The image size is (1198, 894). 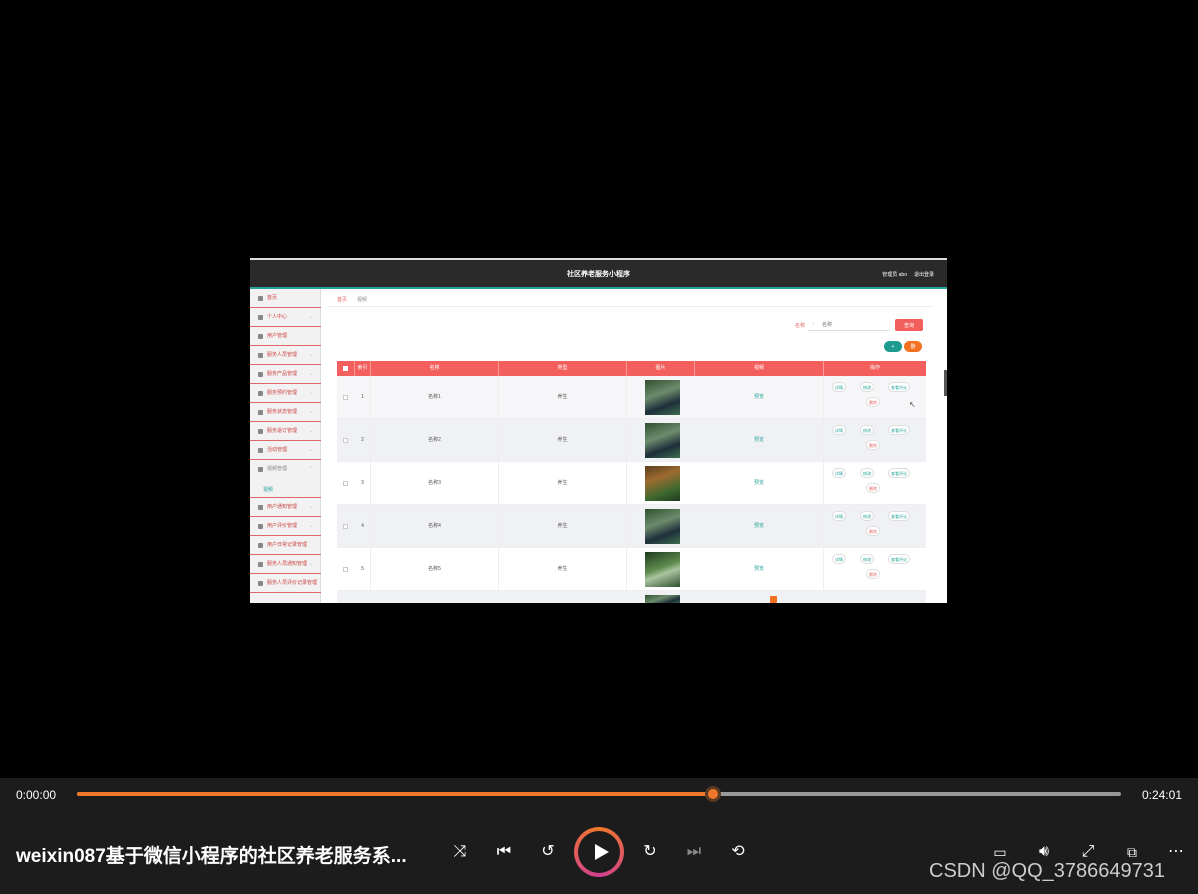 What do you see at coordinates (598, 274) in the screenshot?
I see `app-title: 社区养老服务小程序` at bounding box center [598, 274].